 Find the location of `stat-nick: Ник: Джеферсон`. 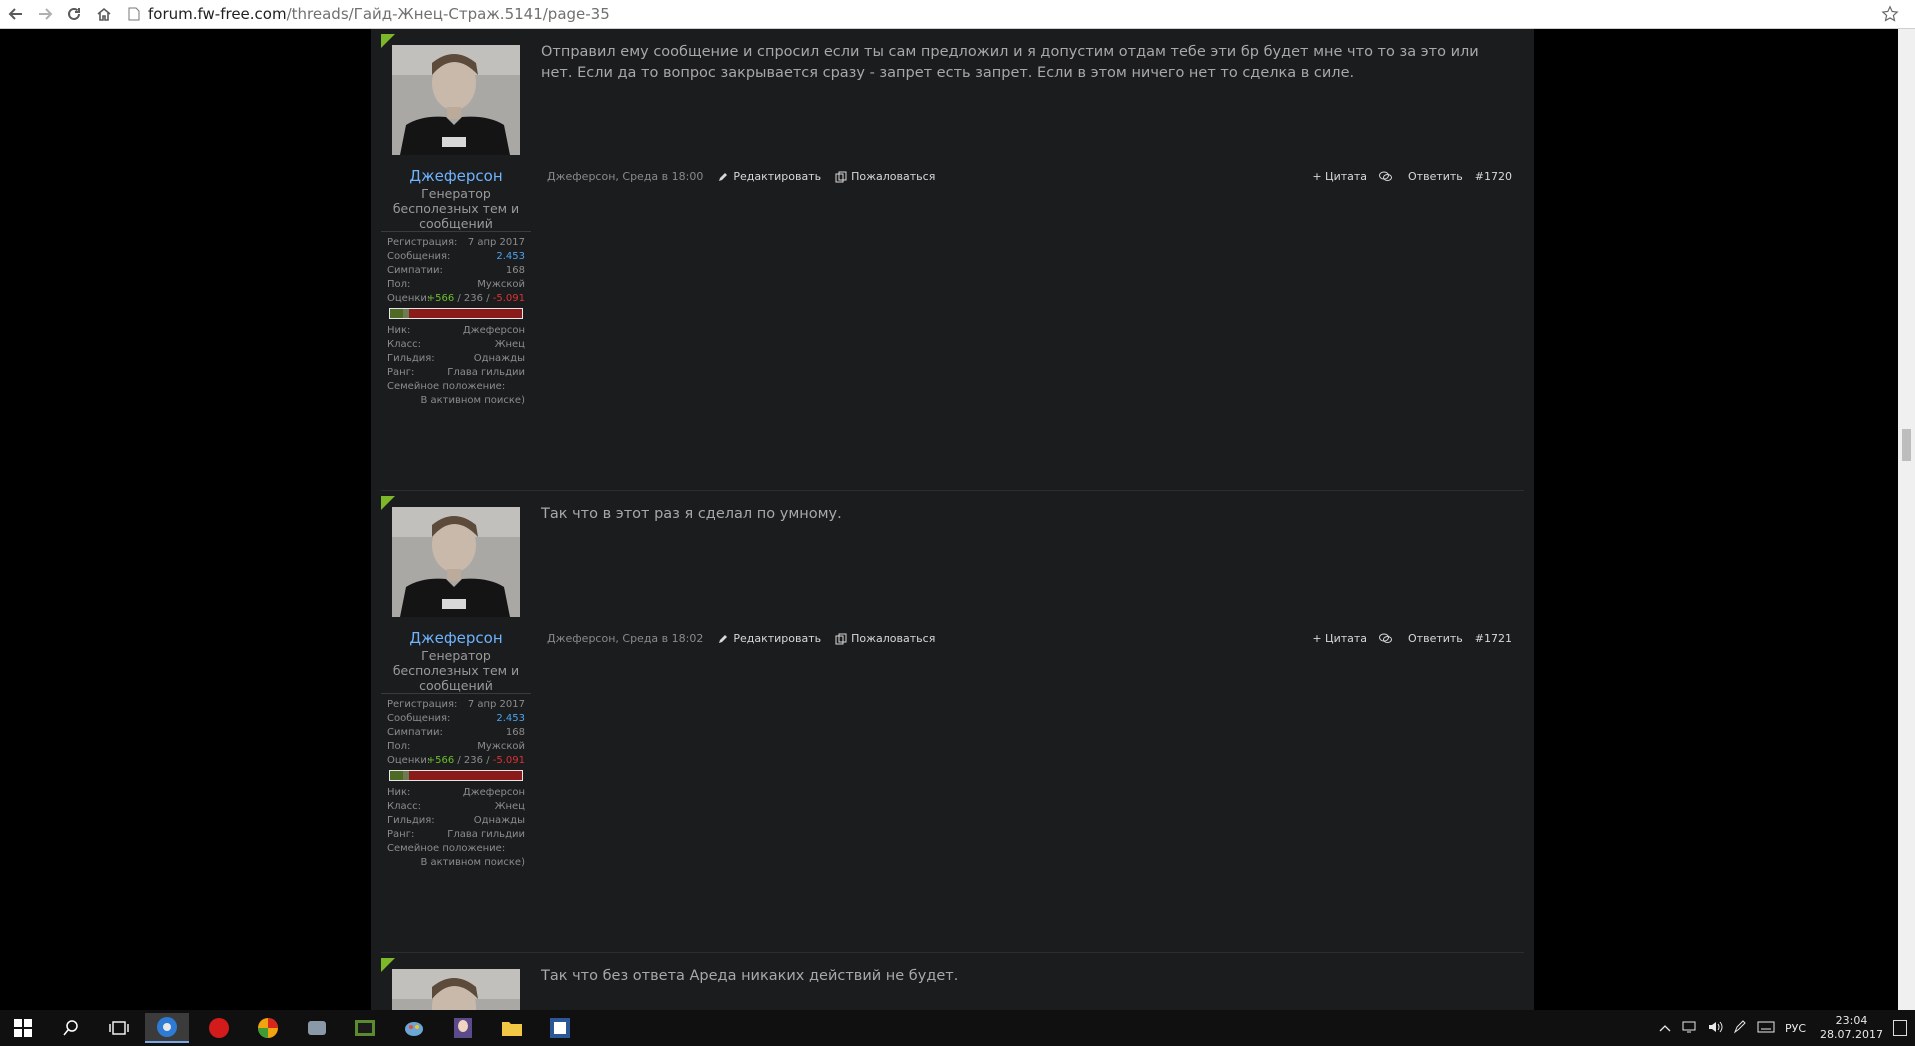

stat-nick: Ник: Джеферсон is located at coordinates (456, 330).